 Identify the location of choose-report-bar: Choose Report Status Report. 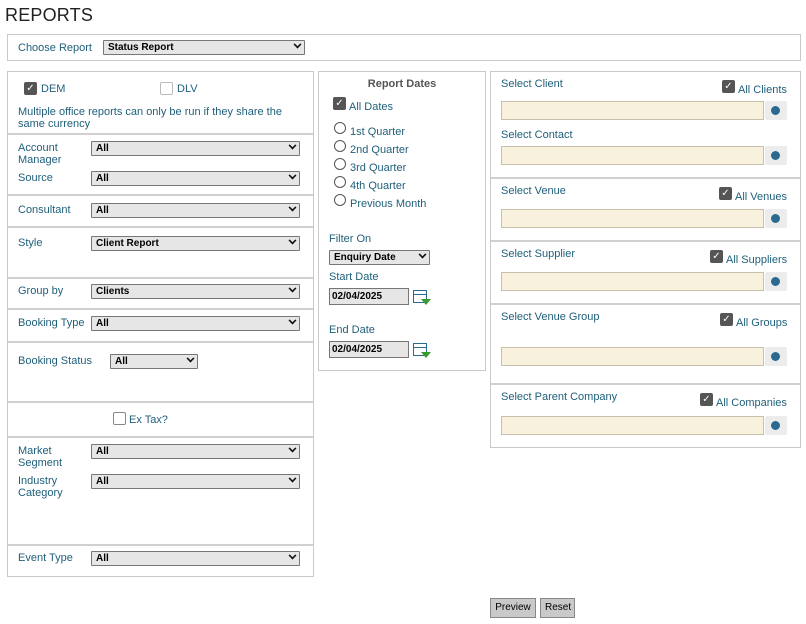
(404, 47).